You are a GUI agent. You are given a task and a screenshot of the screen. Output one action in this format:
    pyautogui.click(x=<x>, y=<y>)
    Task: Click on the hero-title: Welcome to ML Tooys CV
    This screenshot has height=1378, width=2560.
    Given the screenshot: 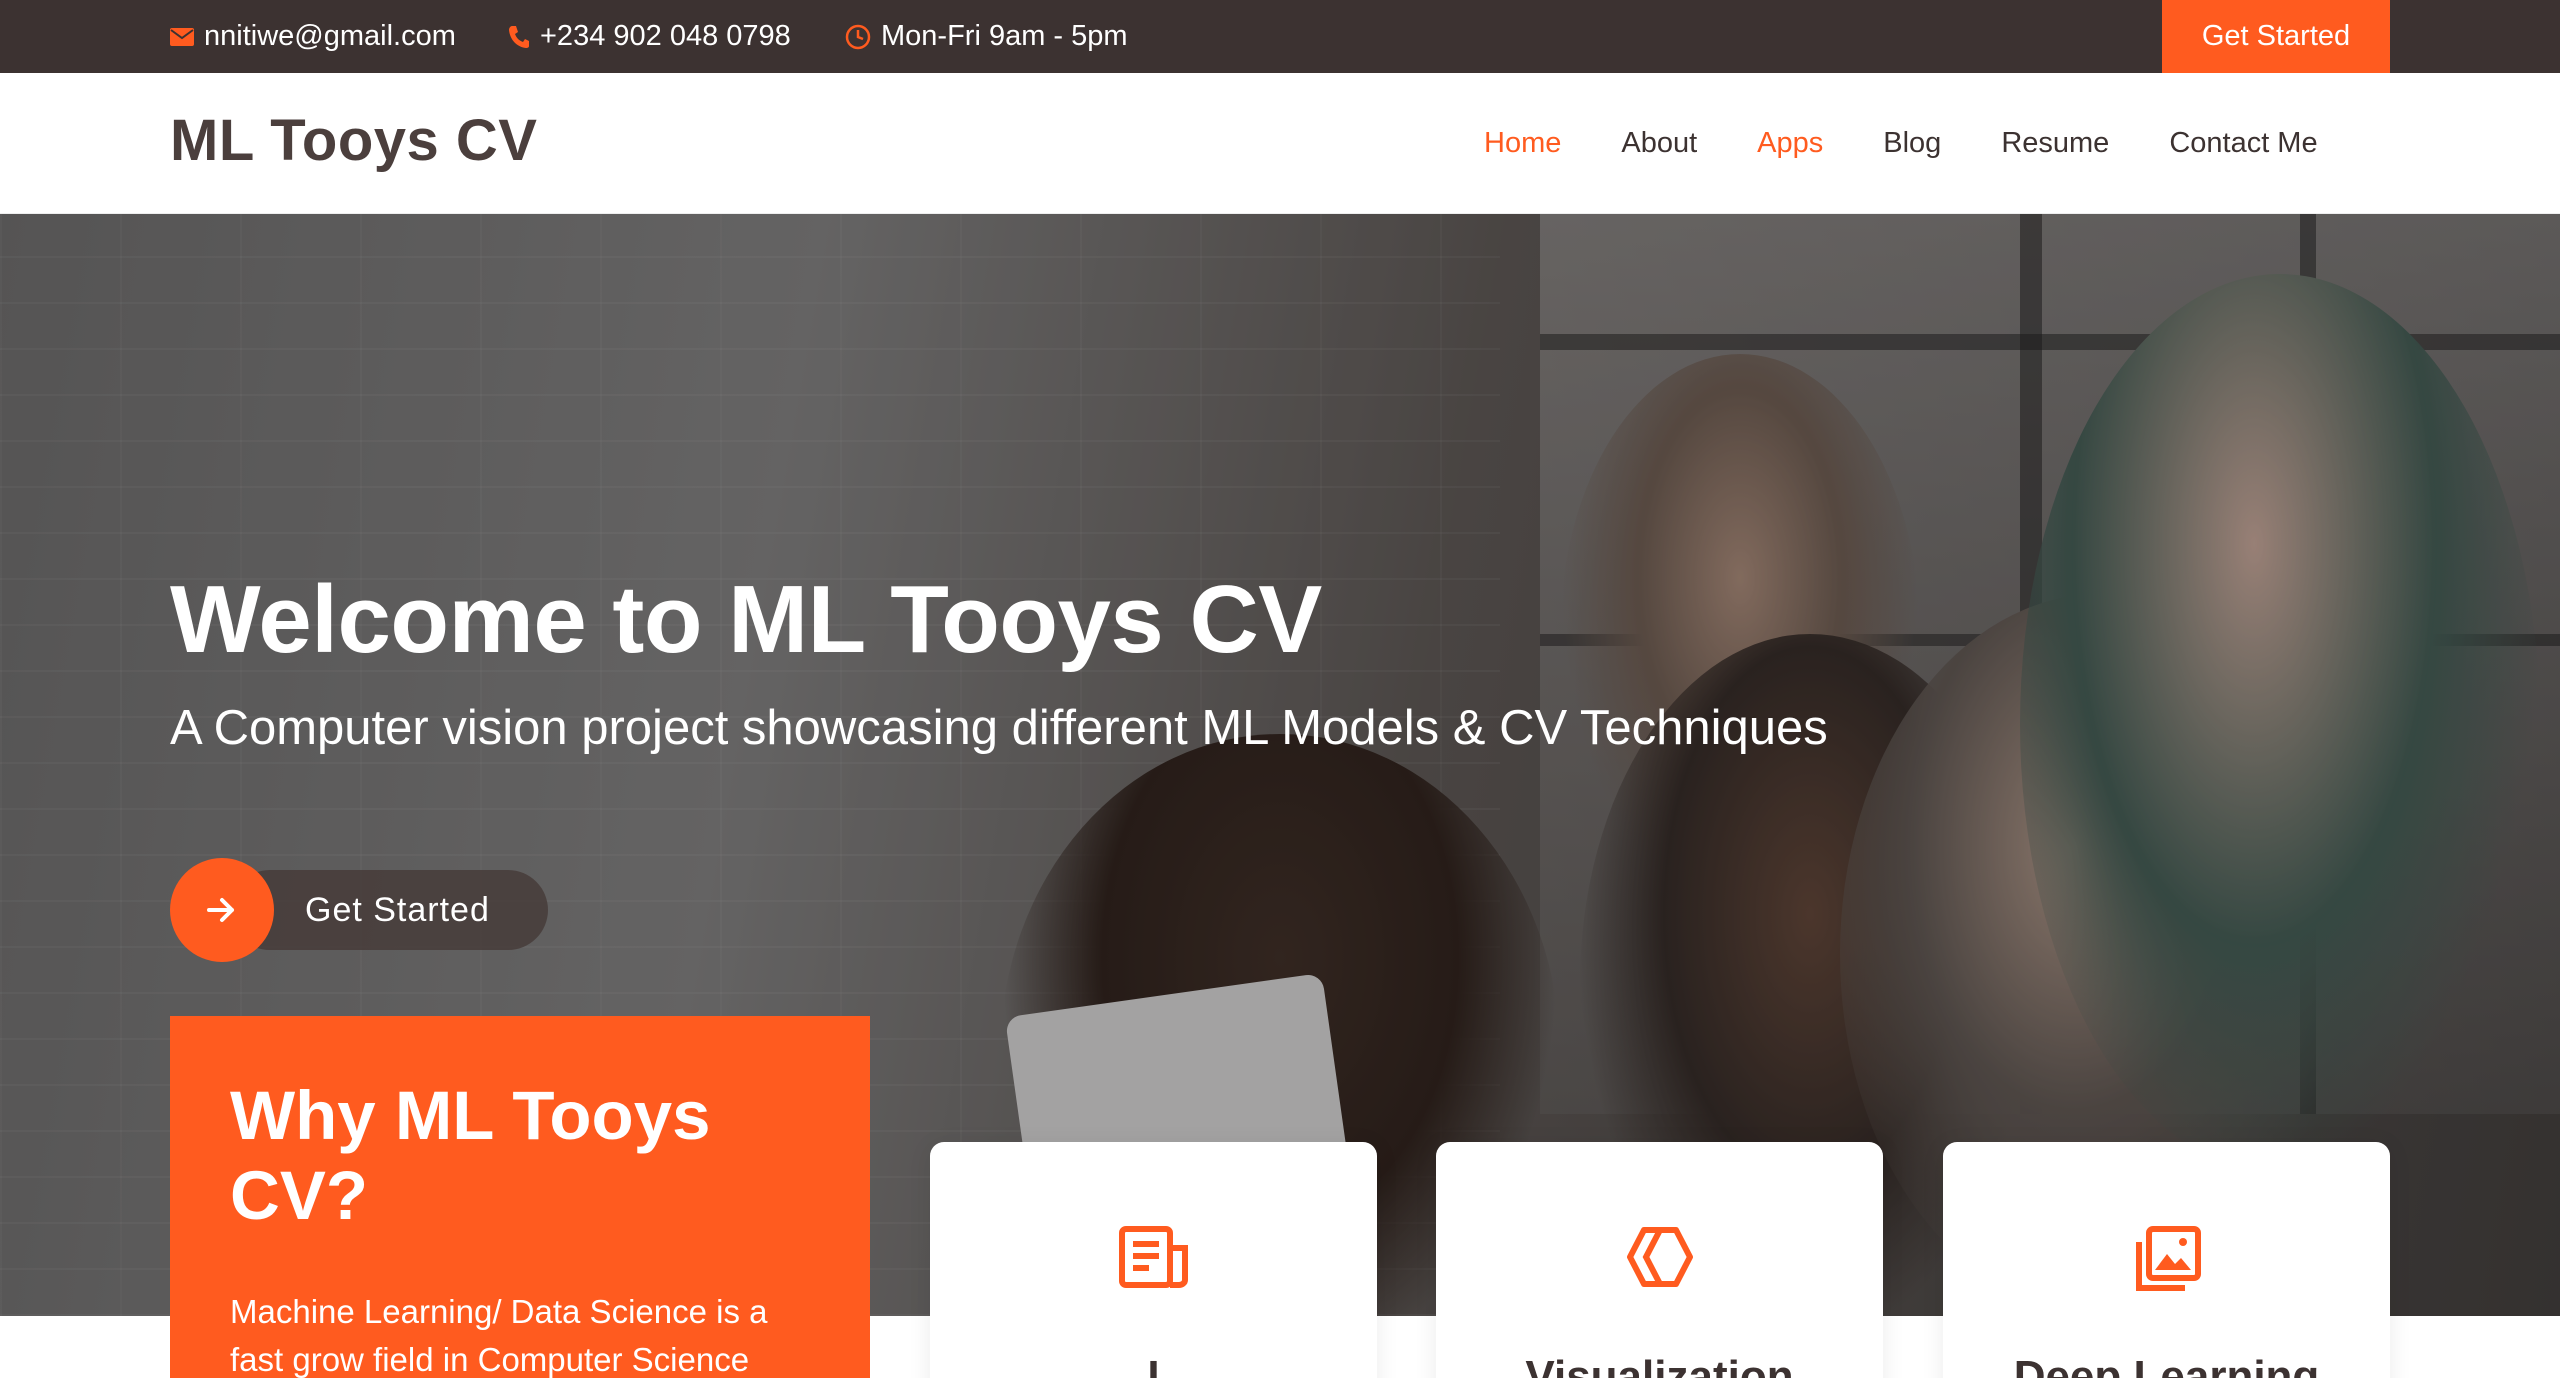 What is the action you would take?
    pyautogui.click(x=746, y=619)
    